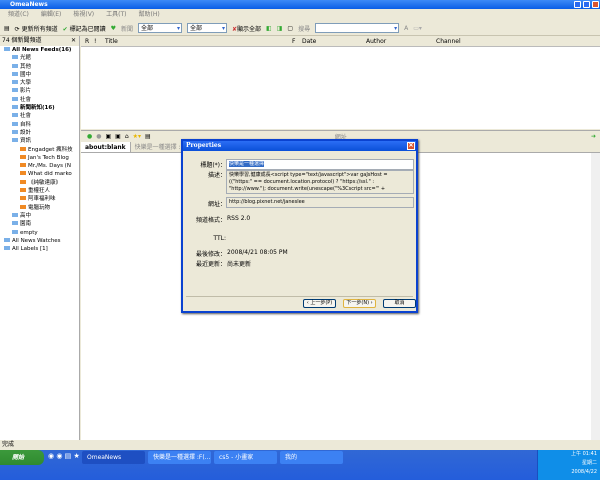 This screenshot has width=600, height=480. What do you see at coordinates (137, 136) in the screenshot?
I see `favorites-icon: ★▾` at bounding box center [137, 136].